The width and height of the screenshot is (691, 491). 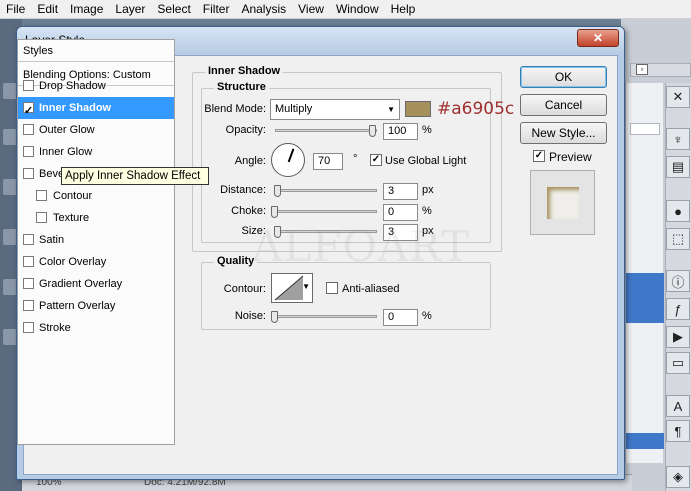 What do you see at coordinates (563, 105) in the screenshot?
I see `cancel-button: Cancel` at bounding box center [563, 105].